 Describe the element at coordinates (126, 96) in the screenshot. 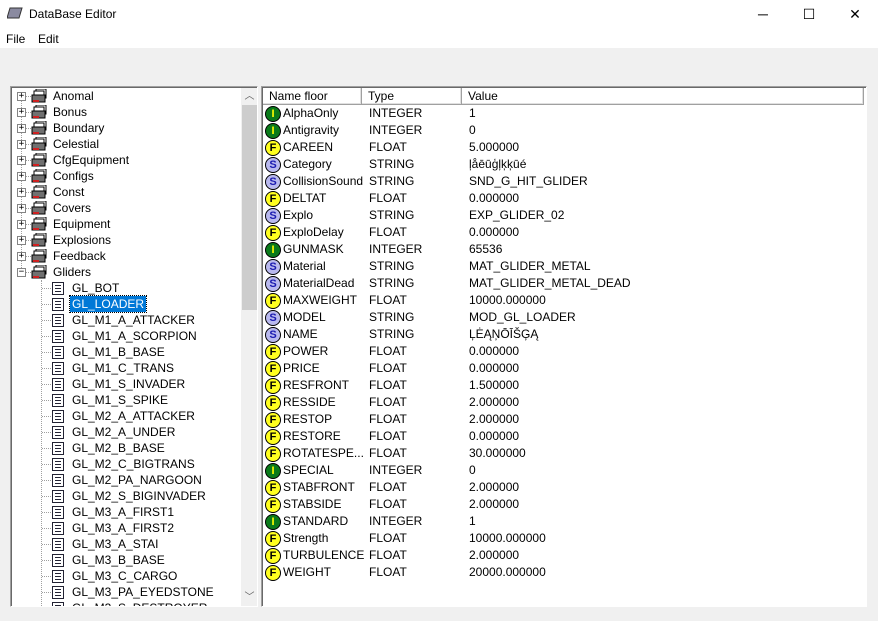

I see `tree-category: + Anomal` at that location.